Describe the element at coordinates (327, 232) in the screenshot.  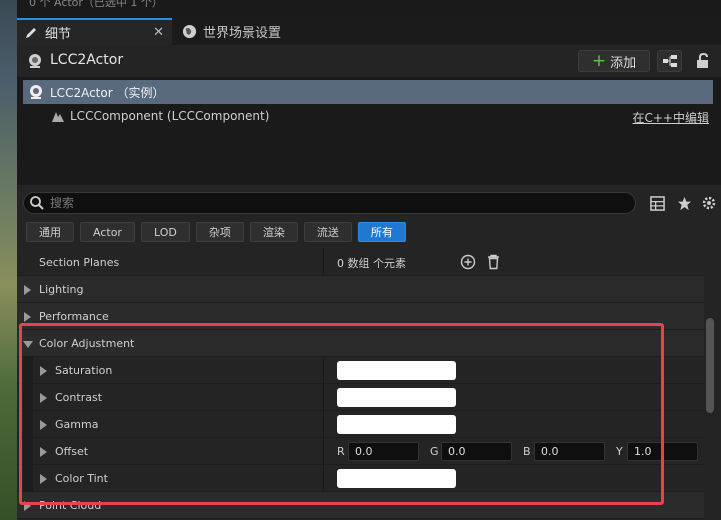
I see `filter-streaming: 流送` at that location.